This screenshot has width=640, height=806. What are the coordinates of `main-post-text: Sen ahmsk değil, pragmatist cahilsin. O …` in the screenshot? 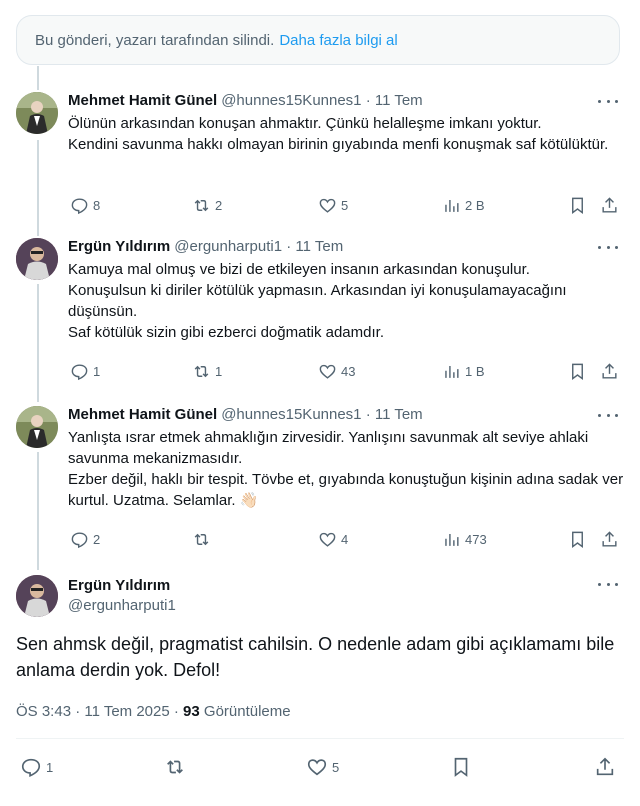 It's located at (315, 657).